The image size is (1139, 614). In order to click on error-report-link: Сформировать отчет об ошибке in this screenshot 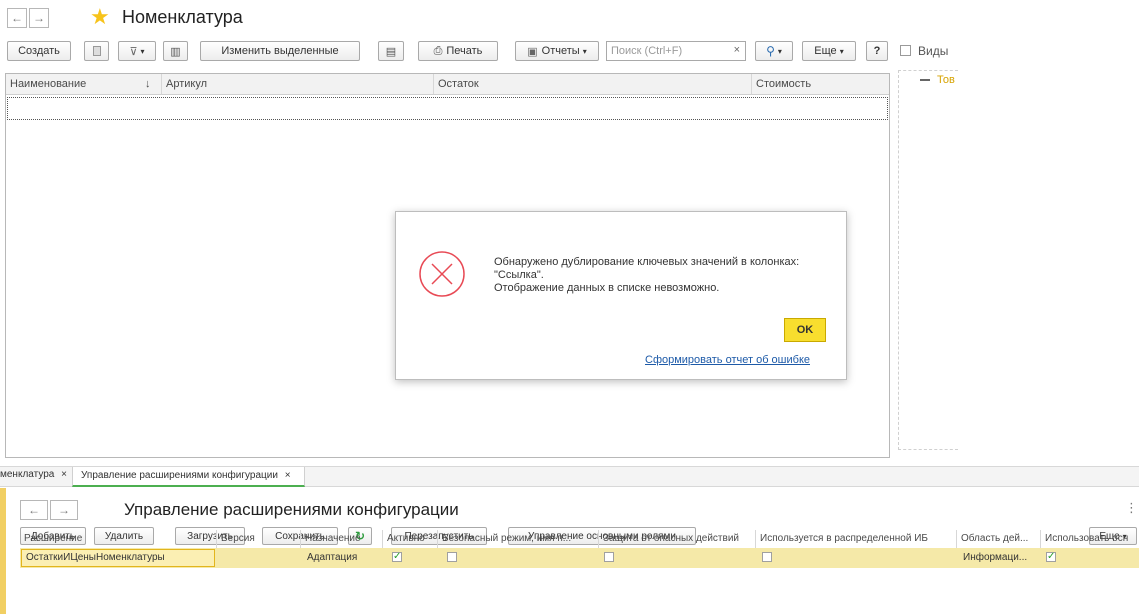, I will do `click(727, 360)`.